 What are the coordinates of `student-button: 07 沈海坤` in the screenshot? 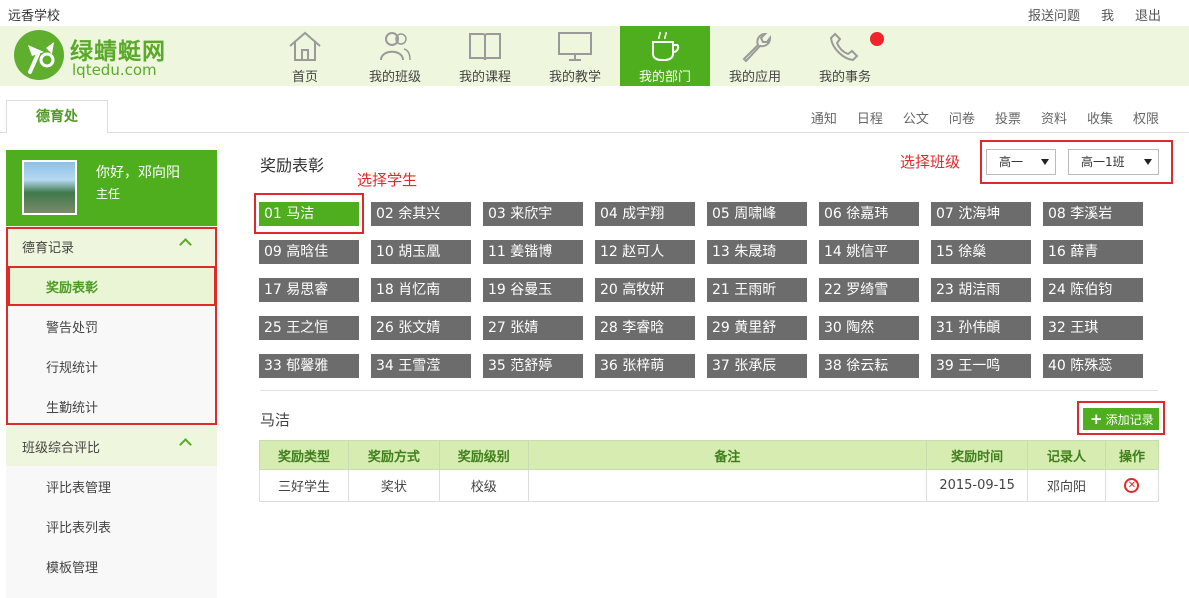 It's located at (981, 214).